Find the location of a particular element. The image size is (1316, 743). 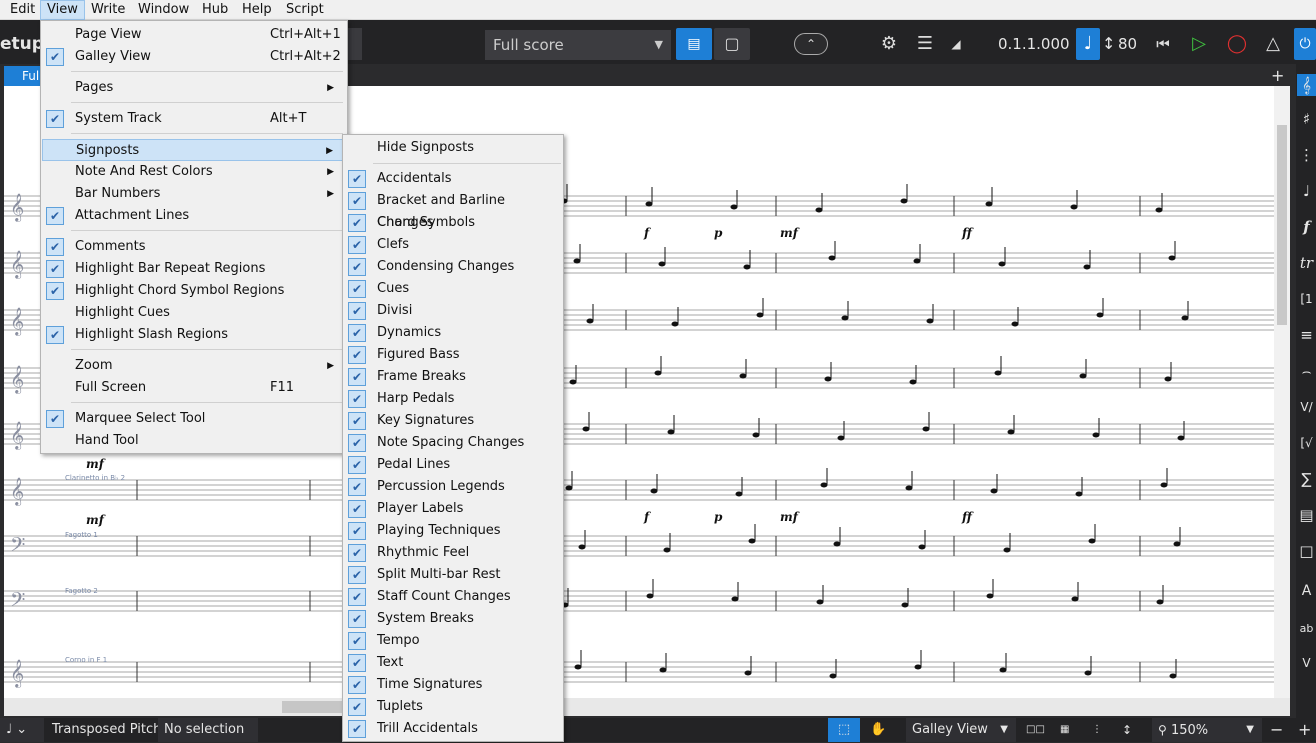

menu-hub: Hub is located at coordinates (215, 10).